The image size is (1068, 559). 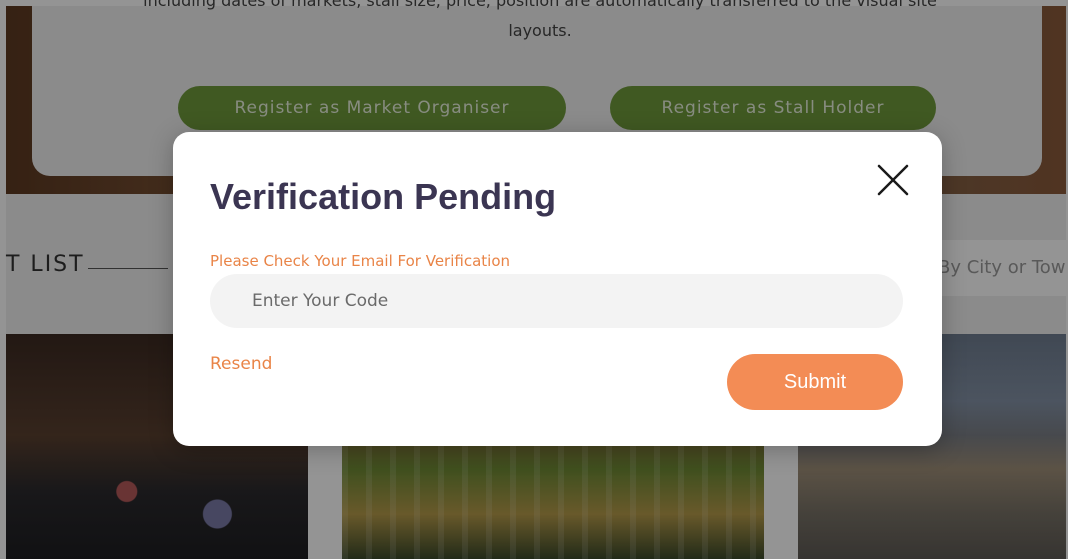 What do you see at coordinates (383, 196) in the screenshot?
I see `modal-title: Verification Pending` at bounding box center [383, 196].